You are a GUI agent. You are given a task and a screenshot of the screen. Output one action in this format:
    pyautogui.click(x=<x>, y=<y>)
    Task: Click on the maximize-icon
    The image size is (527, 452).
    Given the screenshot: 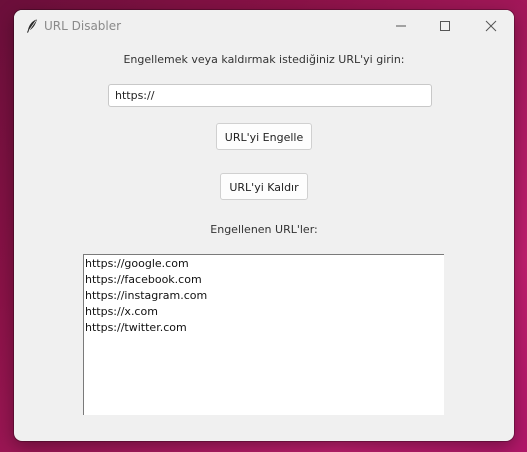 What is the action you would take?
    pyautogui.click(x=445, y=26)
    